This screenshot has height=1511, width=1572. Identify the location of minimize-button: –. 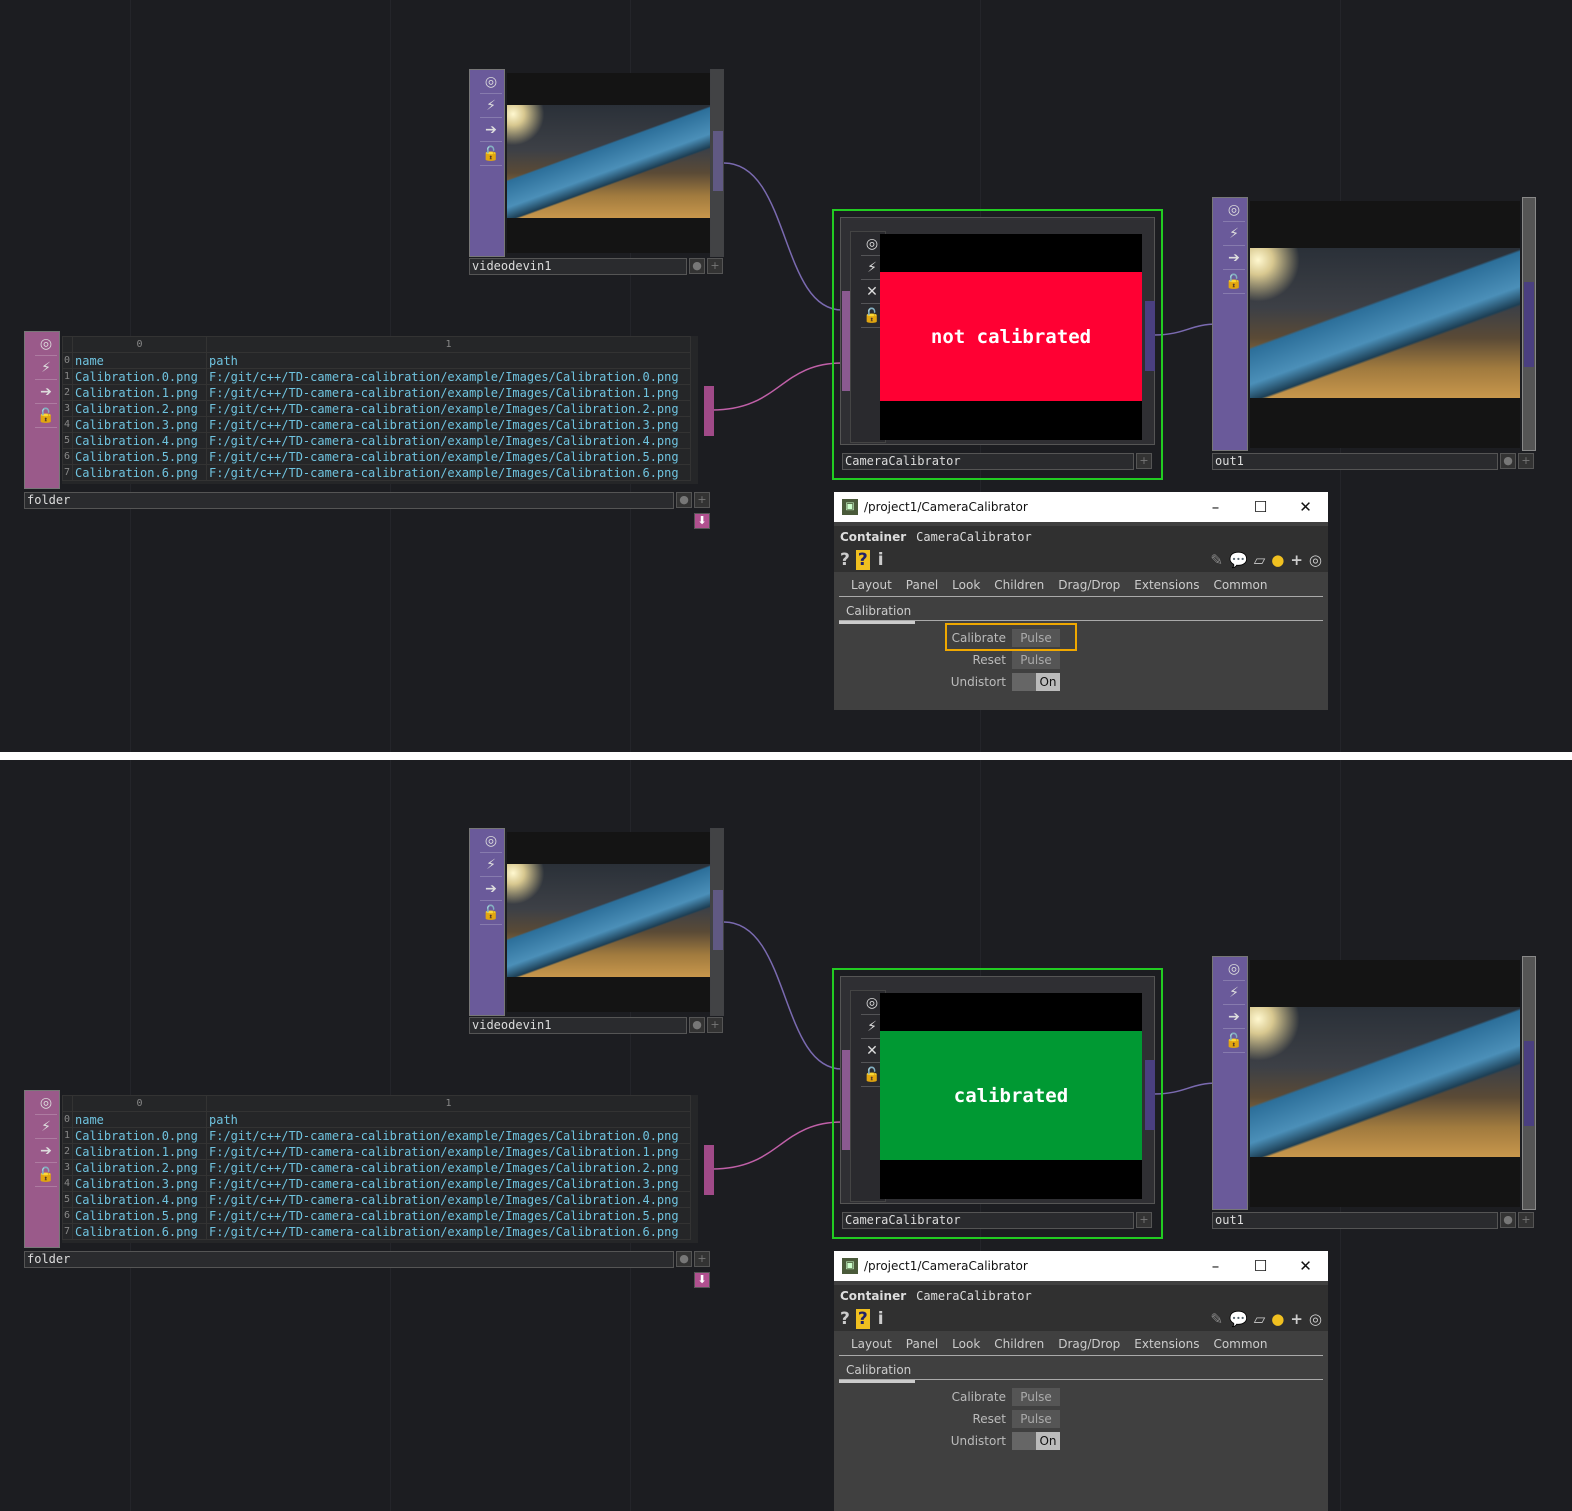
(1215, 507).